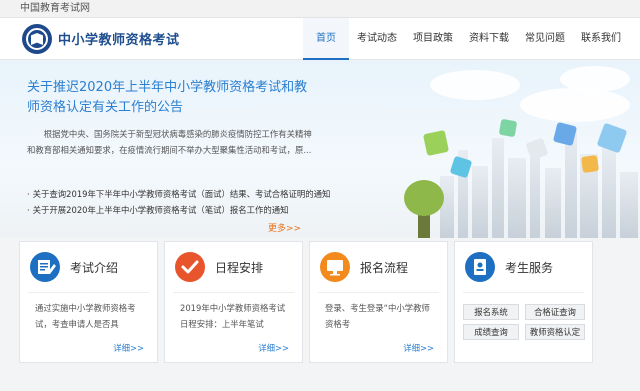 The width and height of the screenshot is (640, 391). What do you see at coordinates (88, 302) in the screenshot?
I see `card-exam-intro: 考试介绍 通过实施中小学教师资格考试，考查申请人是否具 详细>>` at bounding box center [88, 302].